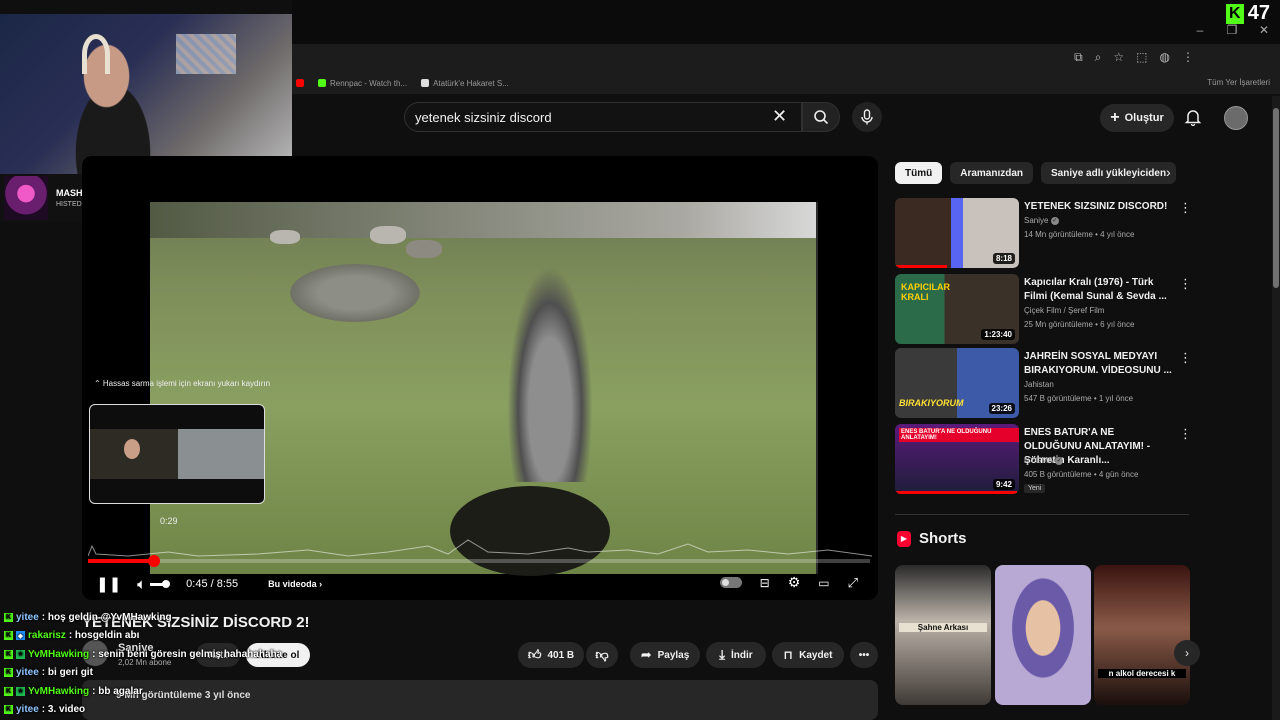 Image resolution: width=1280 pixels, height=720 pixels. I want to click on notifications-bell-icon, so click(1193, 117).